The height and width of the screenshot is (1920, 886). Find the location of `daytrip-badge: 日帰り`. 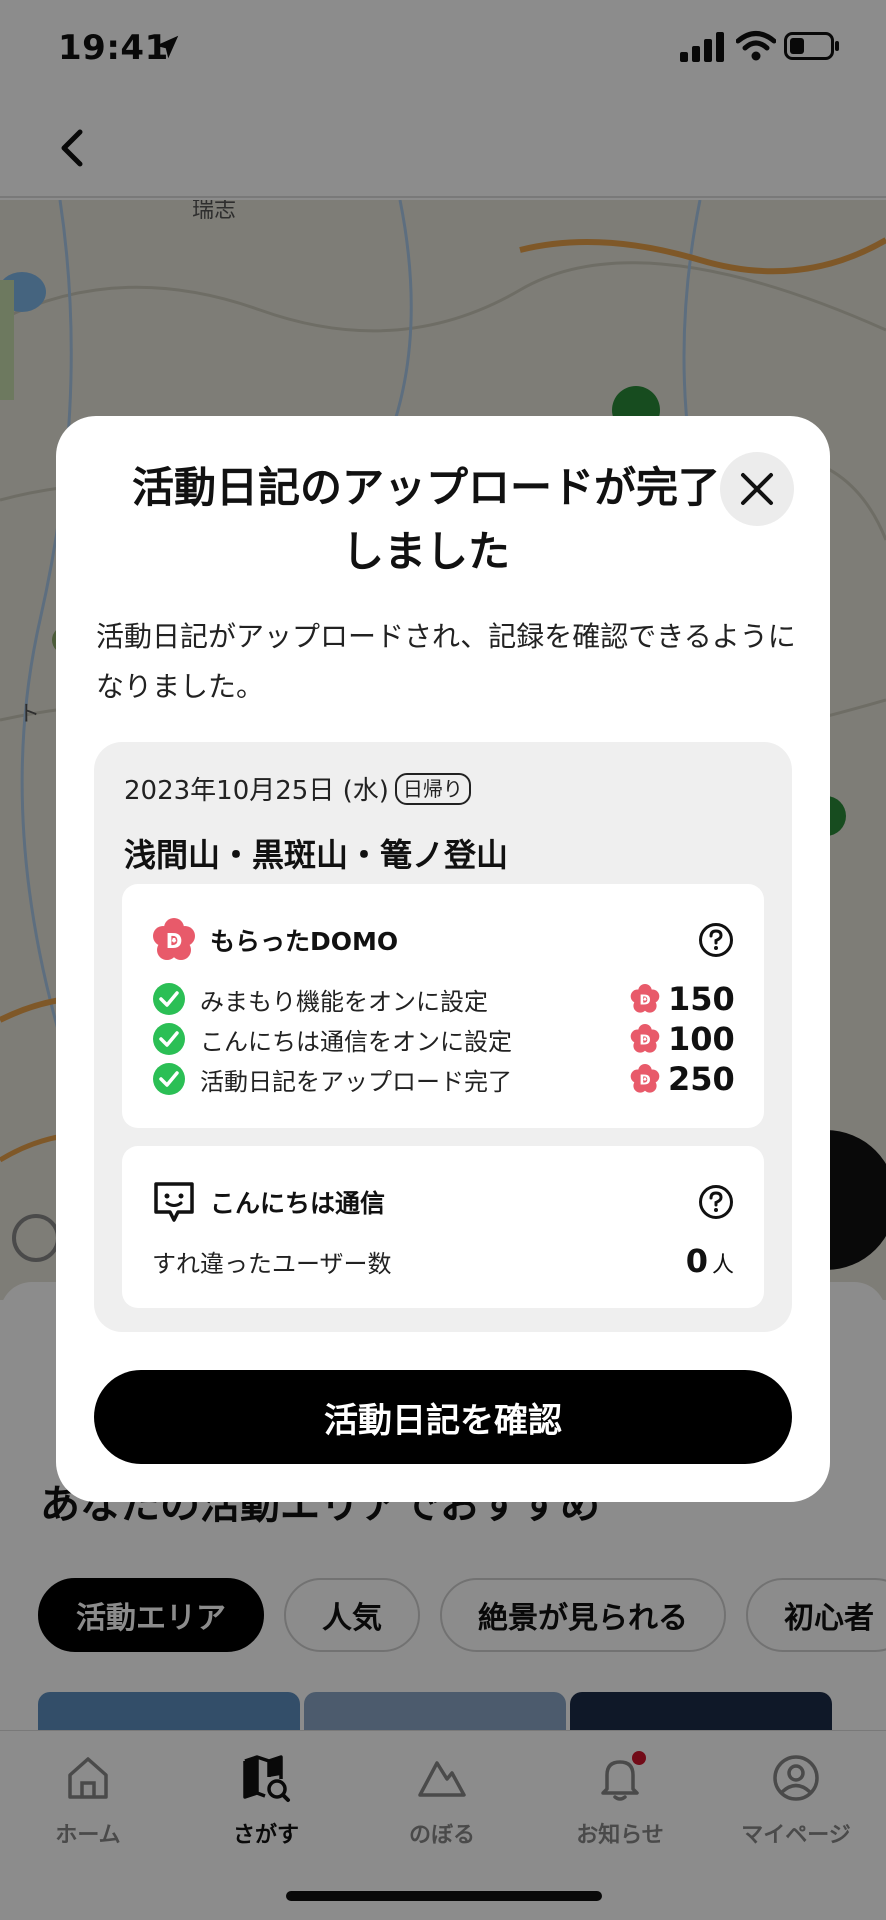

daytrip-badge: 日帰り is located at coordinates (432, 788).